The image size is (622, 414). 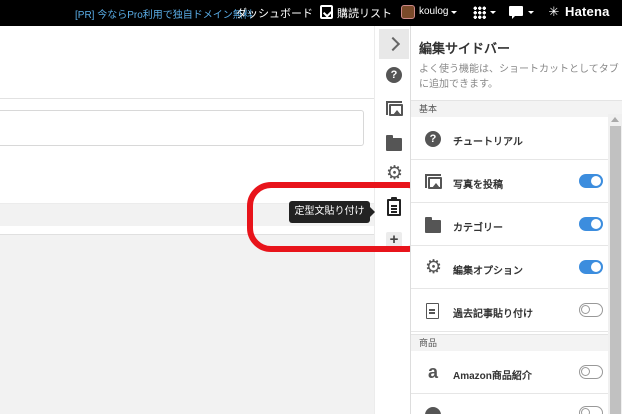 What do you see at coordinates (587, 11) in the screenshot?
I see `hatena-logo: Hatena` at bounding box center [587, 11].